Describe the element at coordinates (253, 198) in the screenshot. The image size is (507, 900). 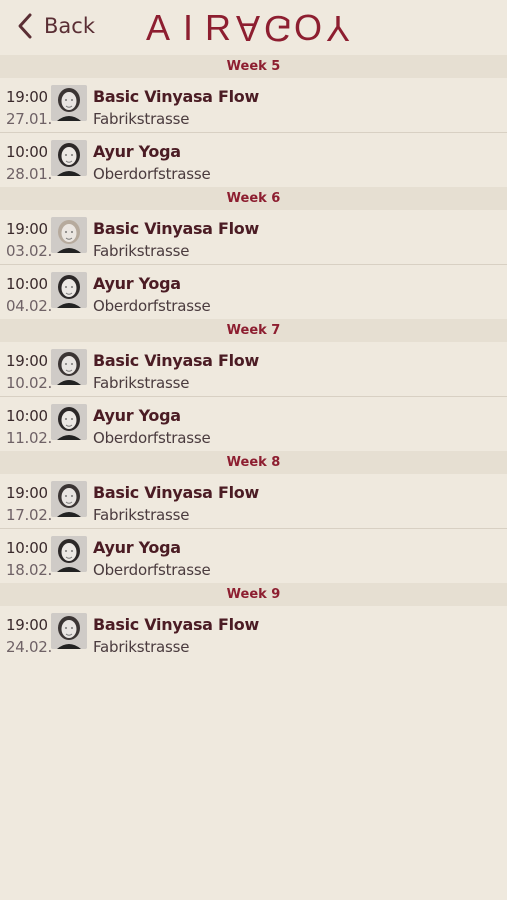
I see `week-header: Week 6` at that location.